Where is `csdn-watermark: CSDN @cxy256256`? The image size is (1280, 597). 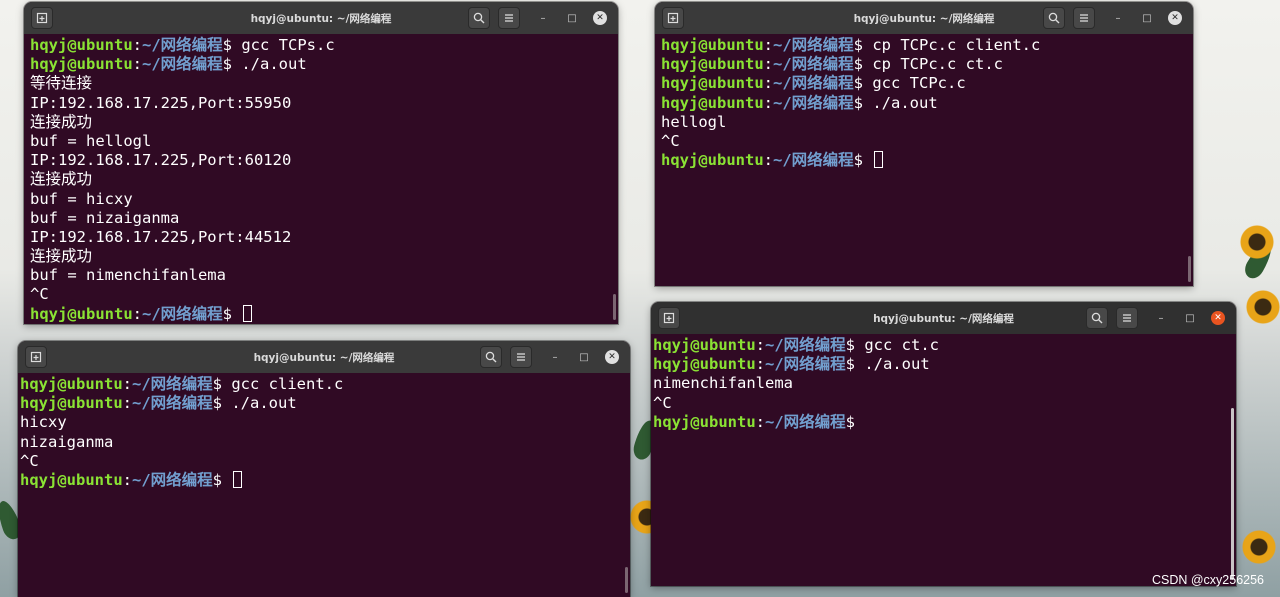
csdn-watermark: CSDN @cxy256256 is located at coordinates (1207, 580).